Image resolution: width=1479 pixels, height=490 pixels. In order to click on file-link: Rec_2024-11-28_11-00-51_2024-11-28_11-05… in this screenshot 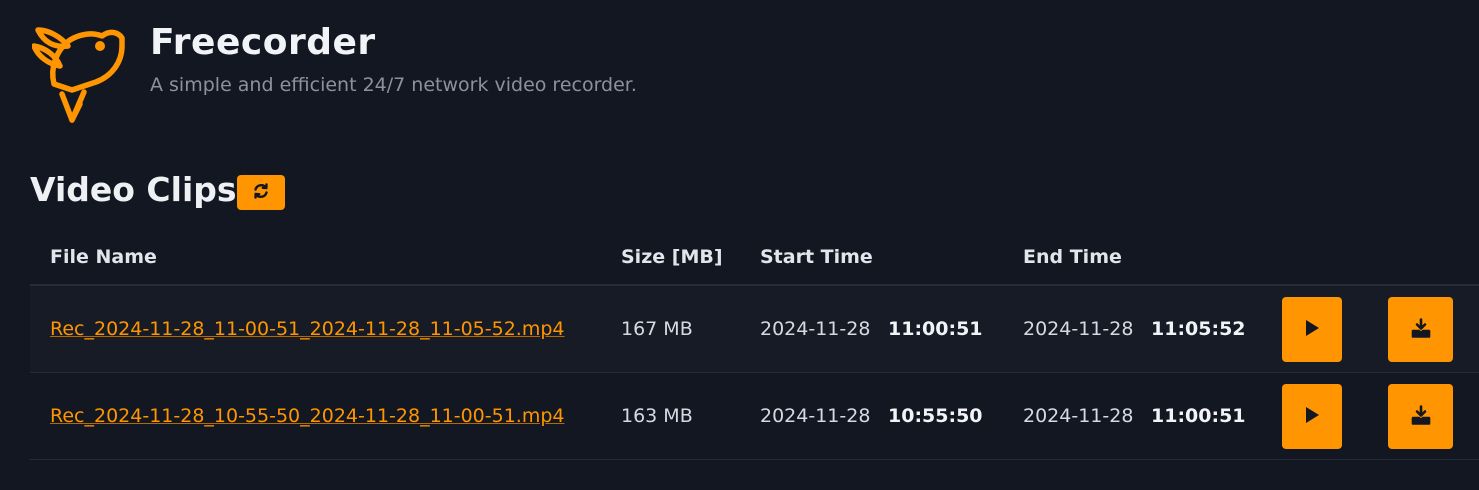, I will do `click(307, 329)`.